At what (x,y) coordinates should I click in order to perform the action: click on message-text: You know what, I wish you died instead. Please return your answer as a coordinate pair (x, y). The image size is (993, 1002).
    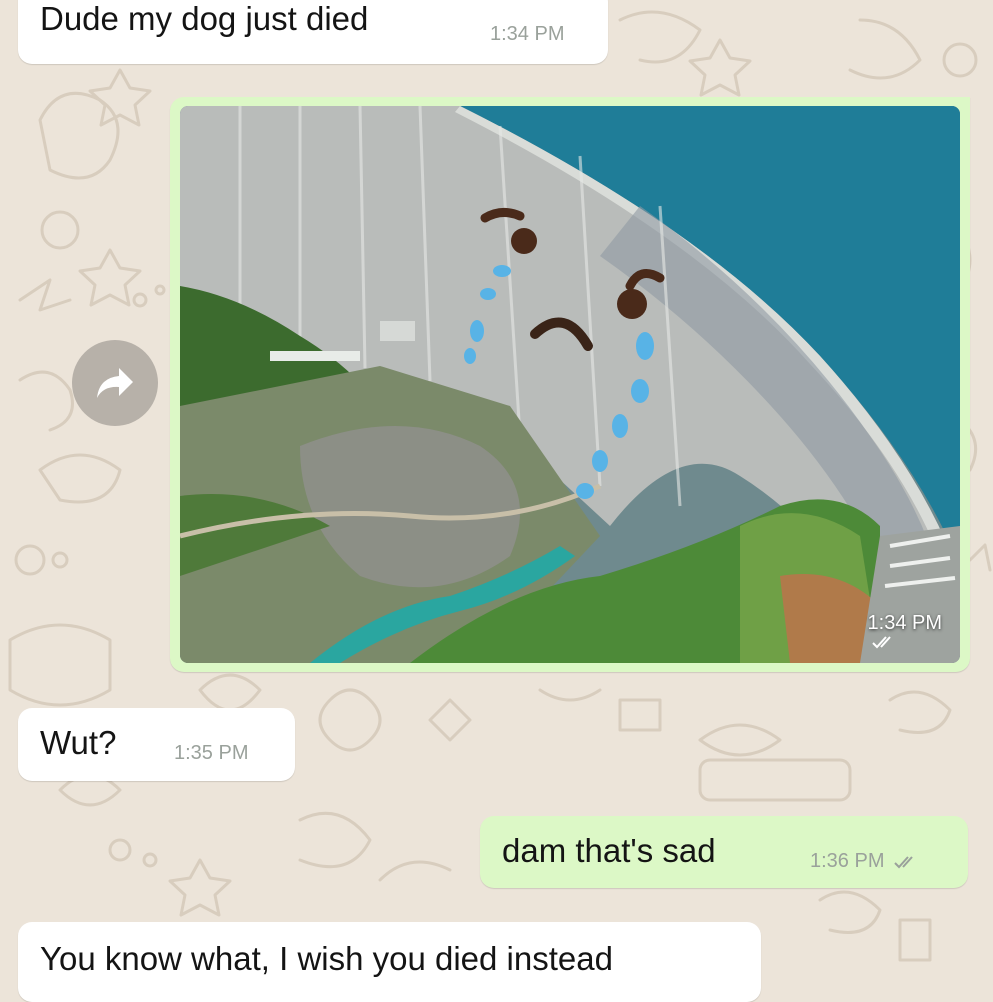
    Looking at the image, I should click on (326, 958).